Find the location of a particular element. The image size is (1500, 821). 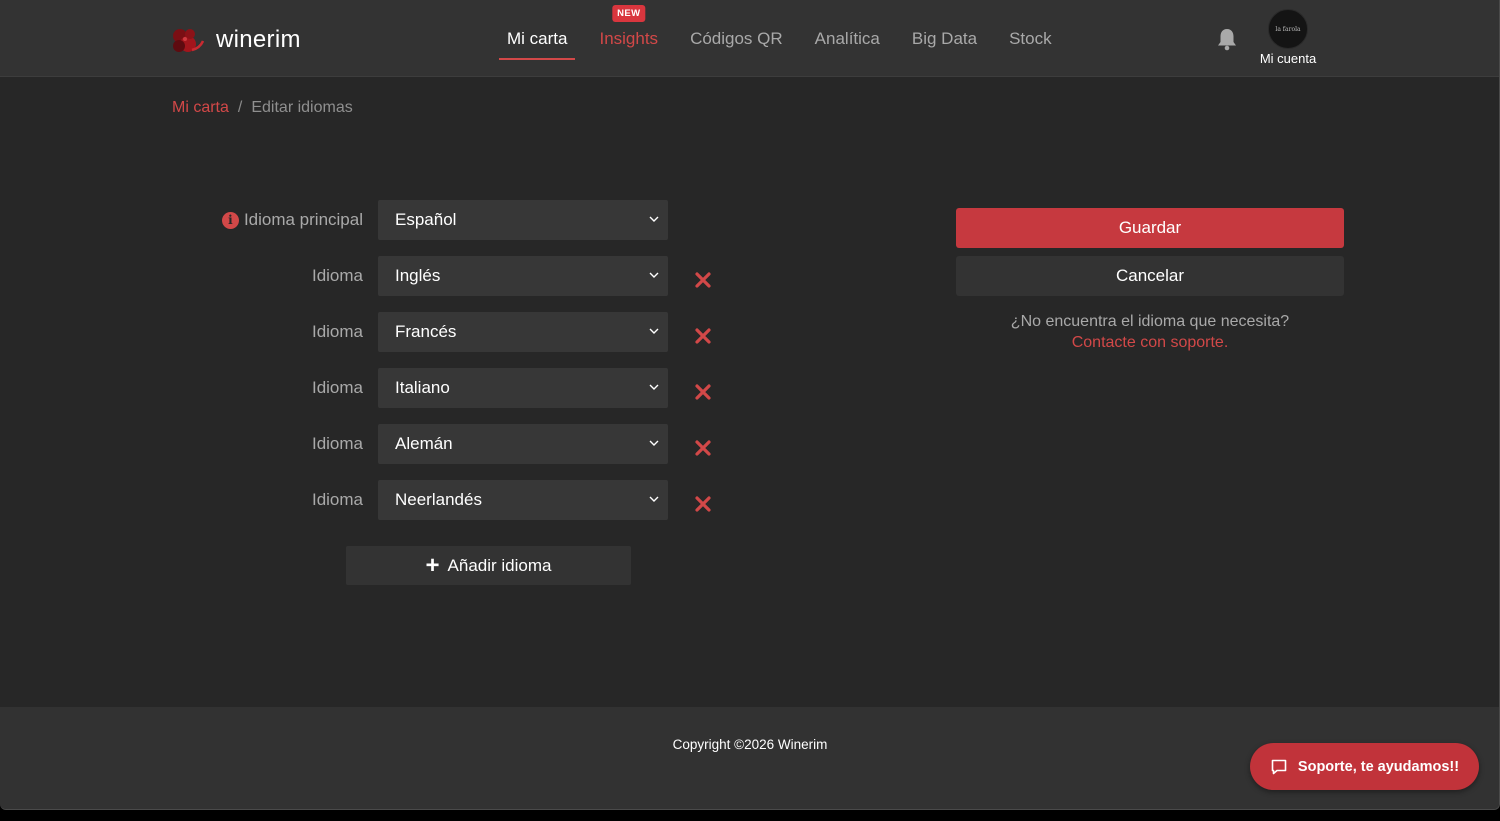

select-value: Neerlandés is located at coordinates (438, 499).